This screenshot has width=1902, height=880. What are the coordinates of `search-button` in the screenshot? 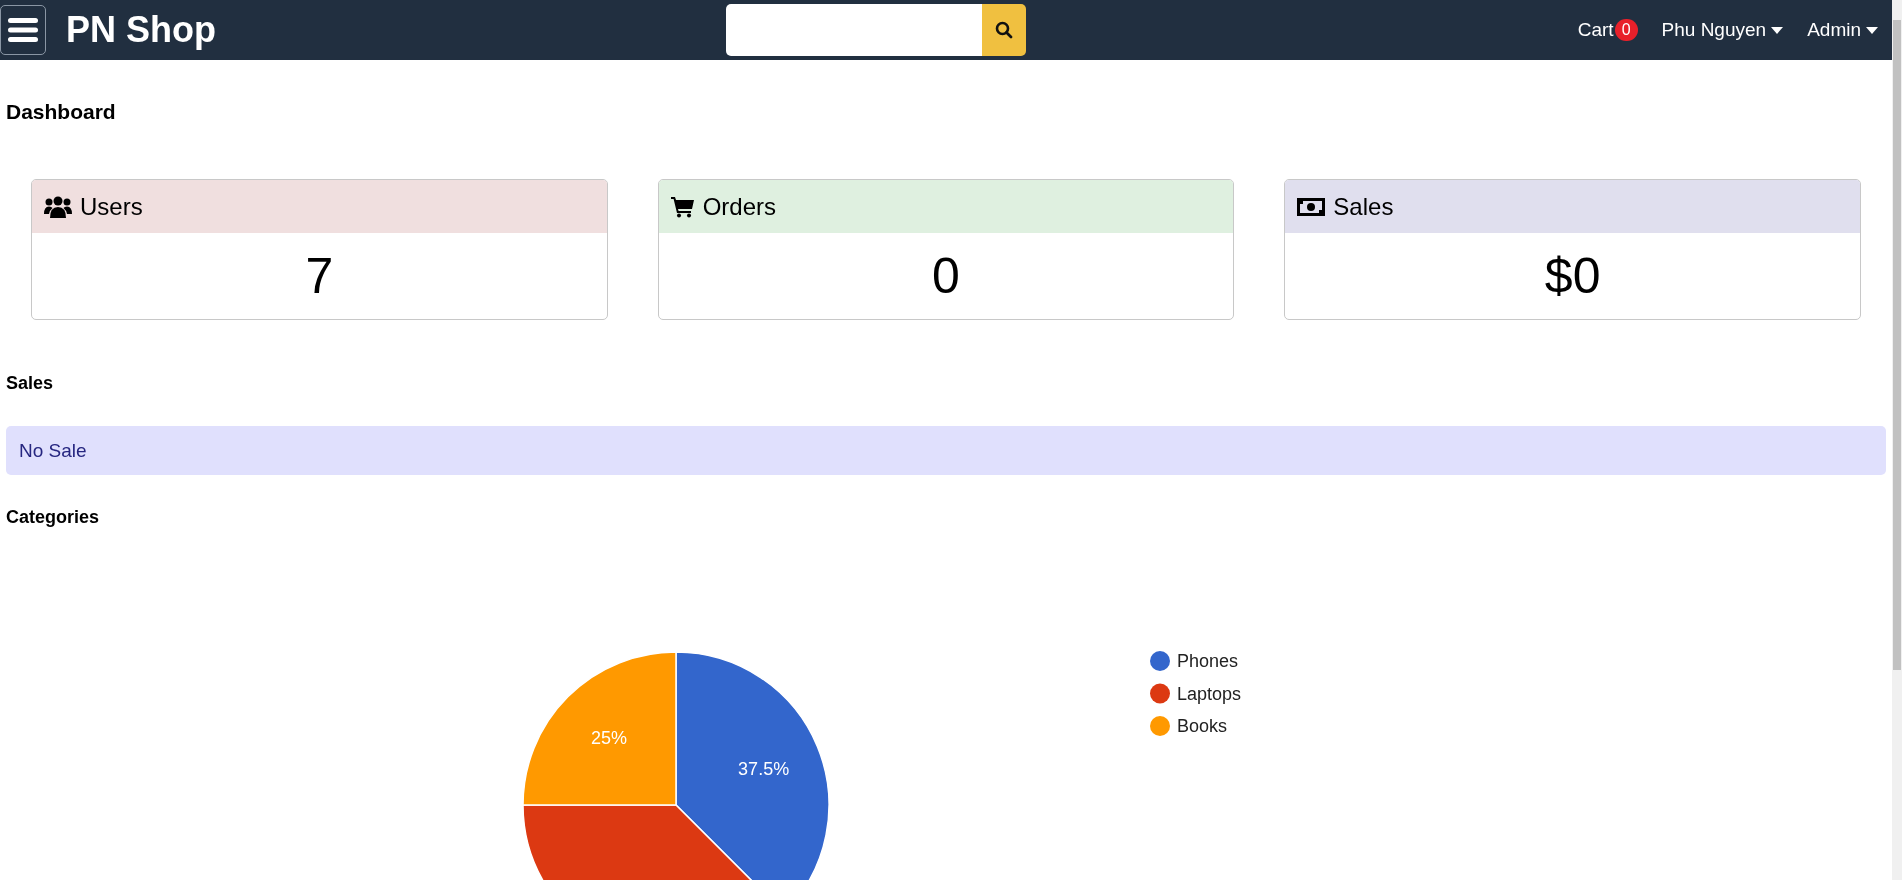 It's located at (1004, 30).